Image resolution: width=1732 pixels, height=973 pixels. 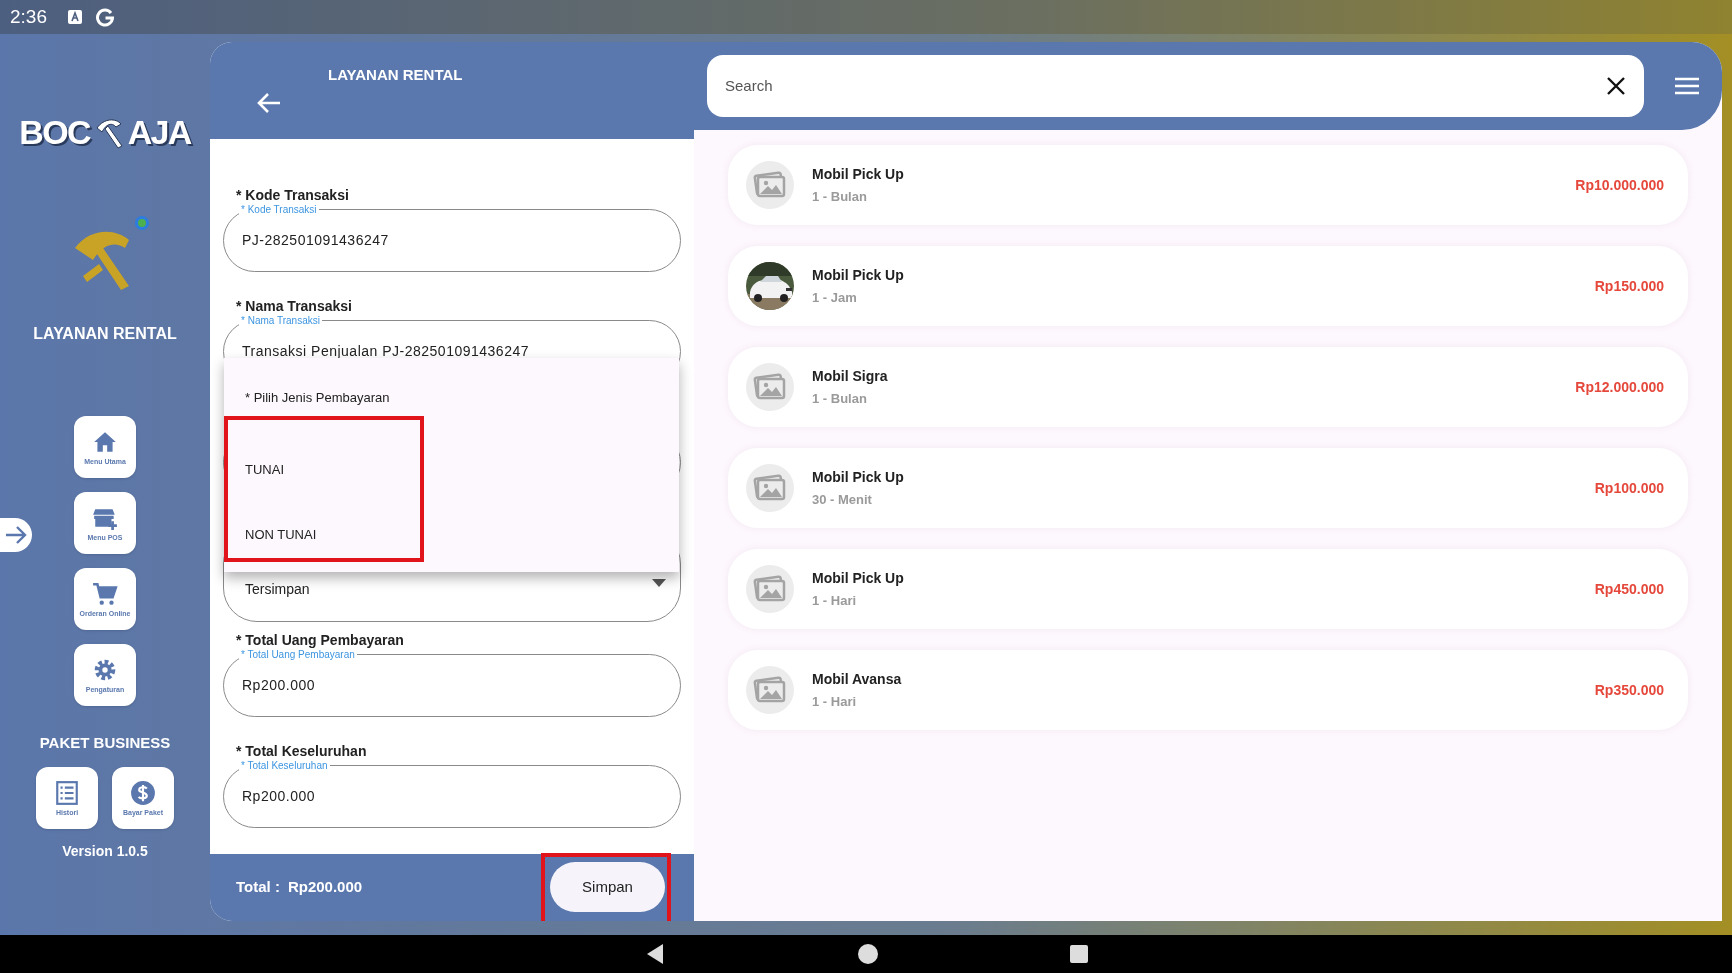 I want to click on notification-icon, so click(x=105, y=17).